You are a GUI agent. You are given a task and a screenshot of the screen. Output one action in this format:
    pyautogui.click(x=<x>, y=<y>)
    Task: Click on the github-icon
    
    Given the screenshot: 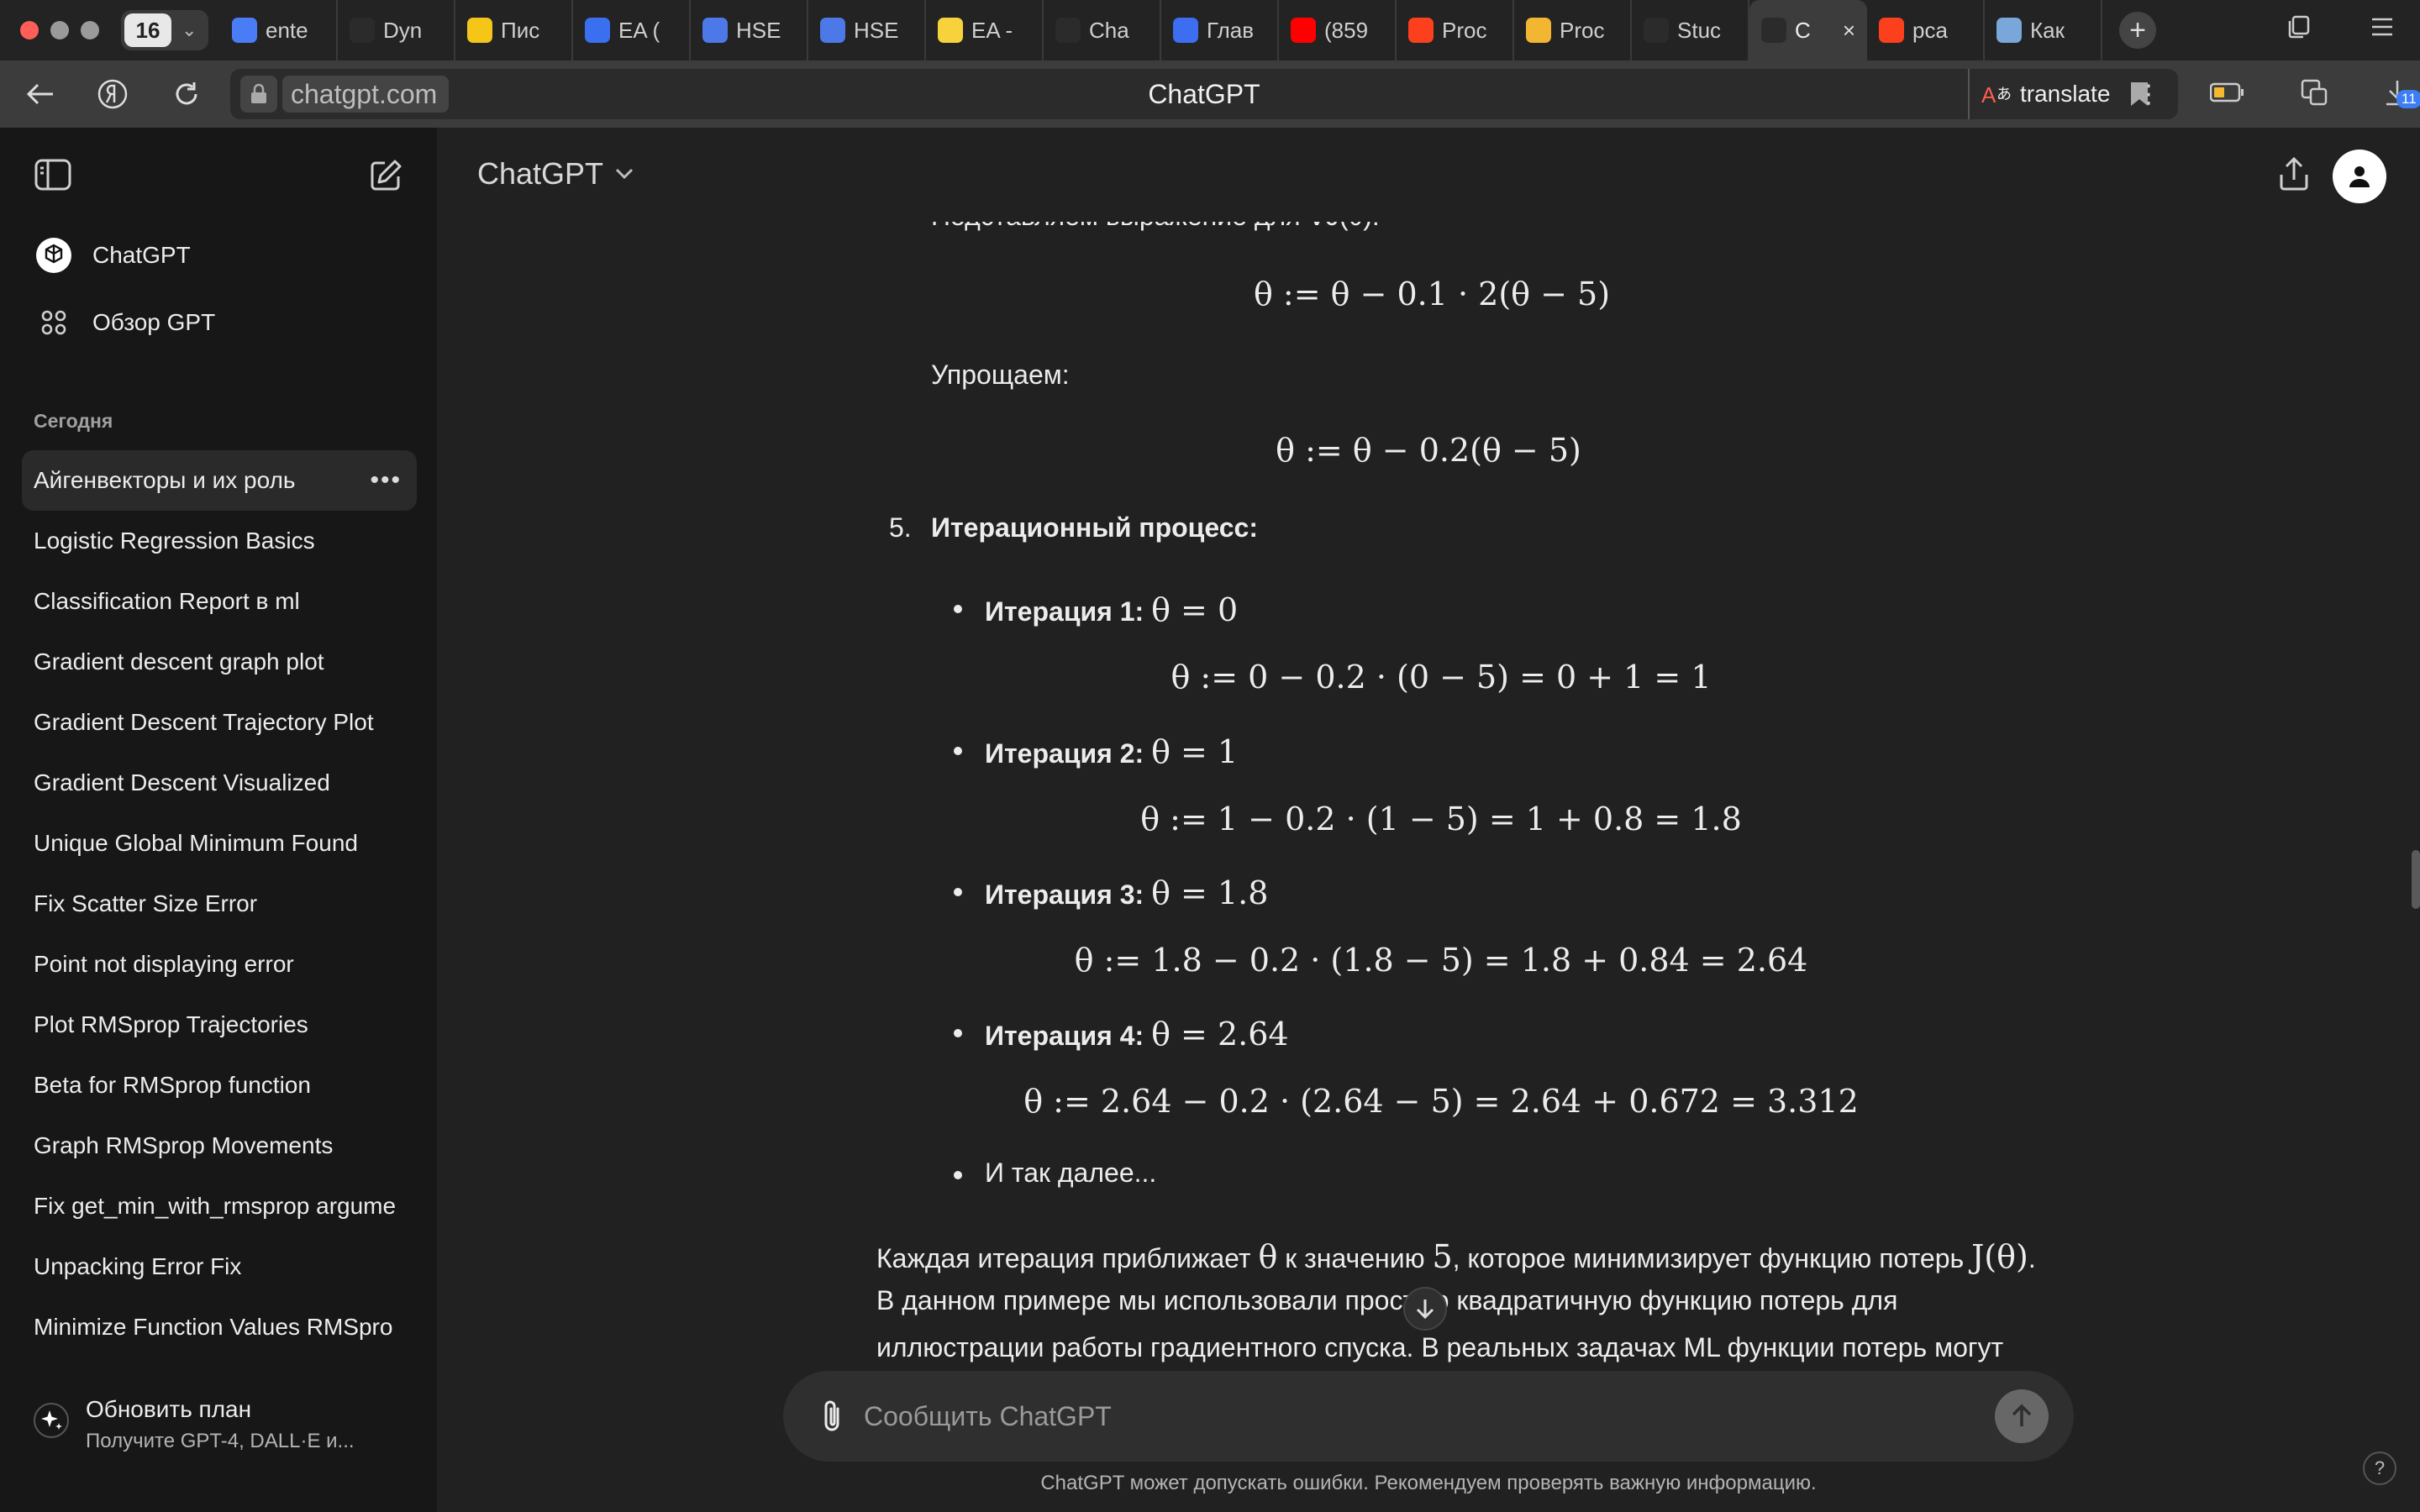 What is the action you would take?
    pyautogui.click(x=1656, y=30)
    